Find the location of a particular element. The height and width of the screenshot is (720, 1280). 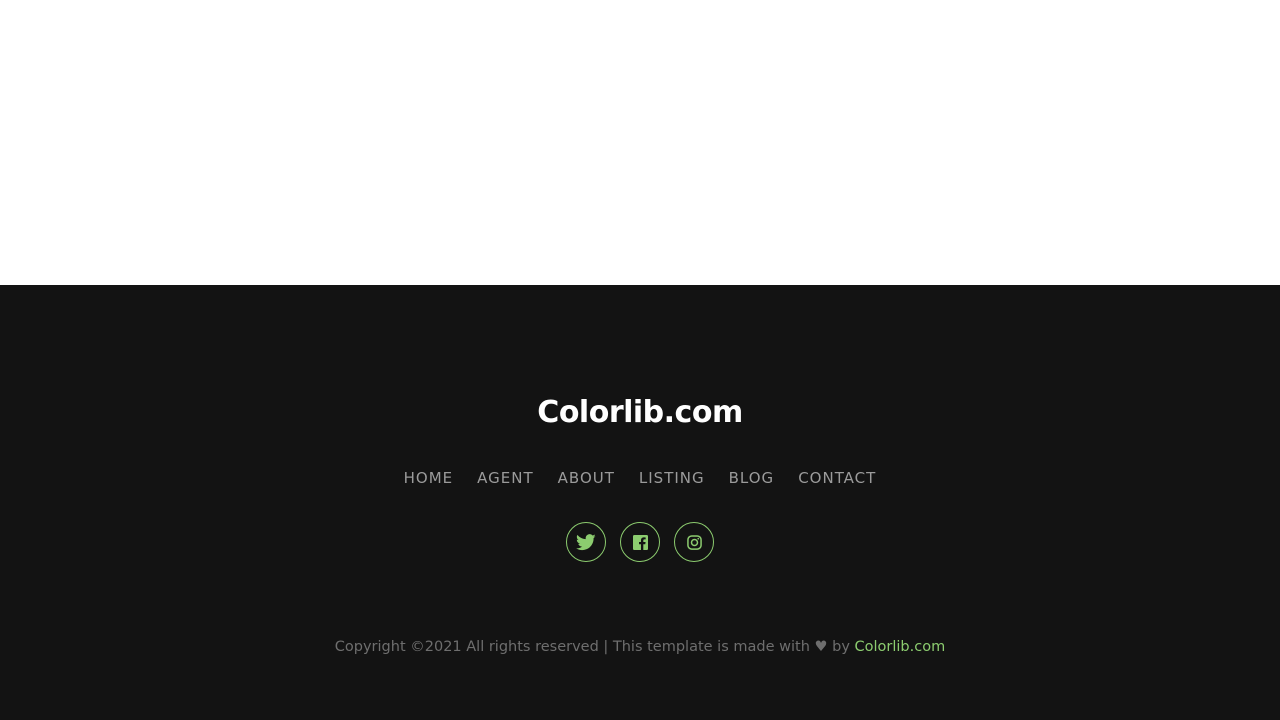

instagram-icon is located at coordinates (694, 542).